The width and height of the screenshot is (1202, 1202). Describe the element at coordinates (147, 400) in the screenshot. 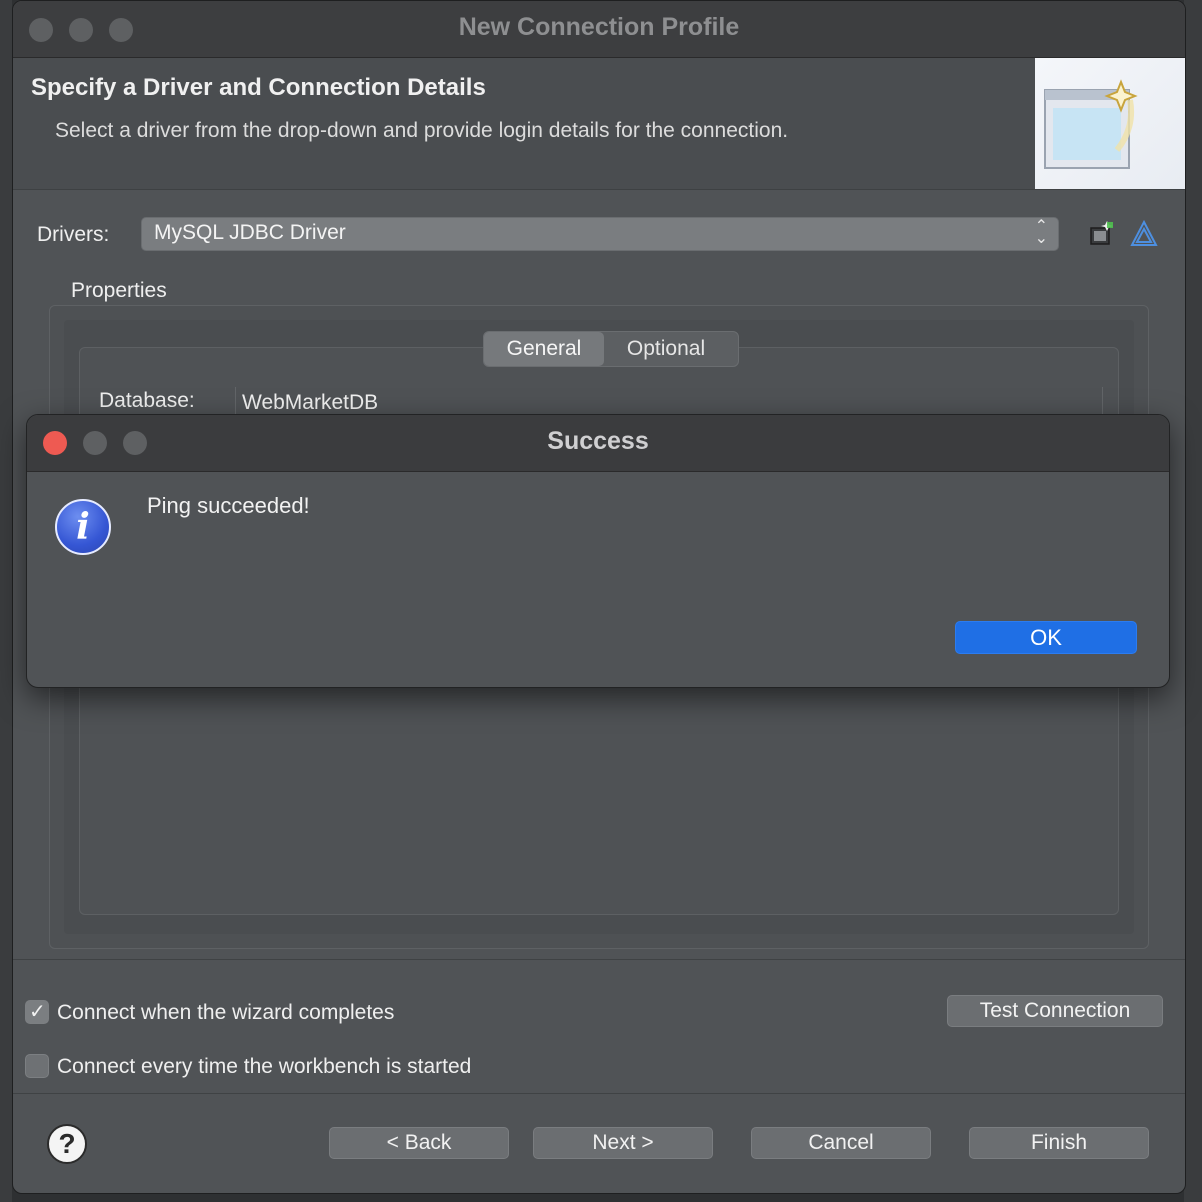

I see `database-label: Database:` at that location.